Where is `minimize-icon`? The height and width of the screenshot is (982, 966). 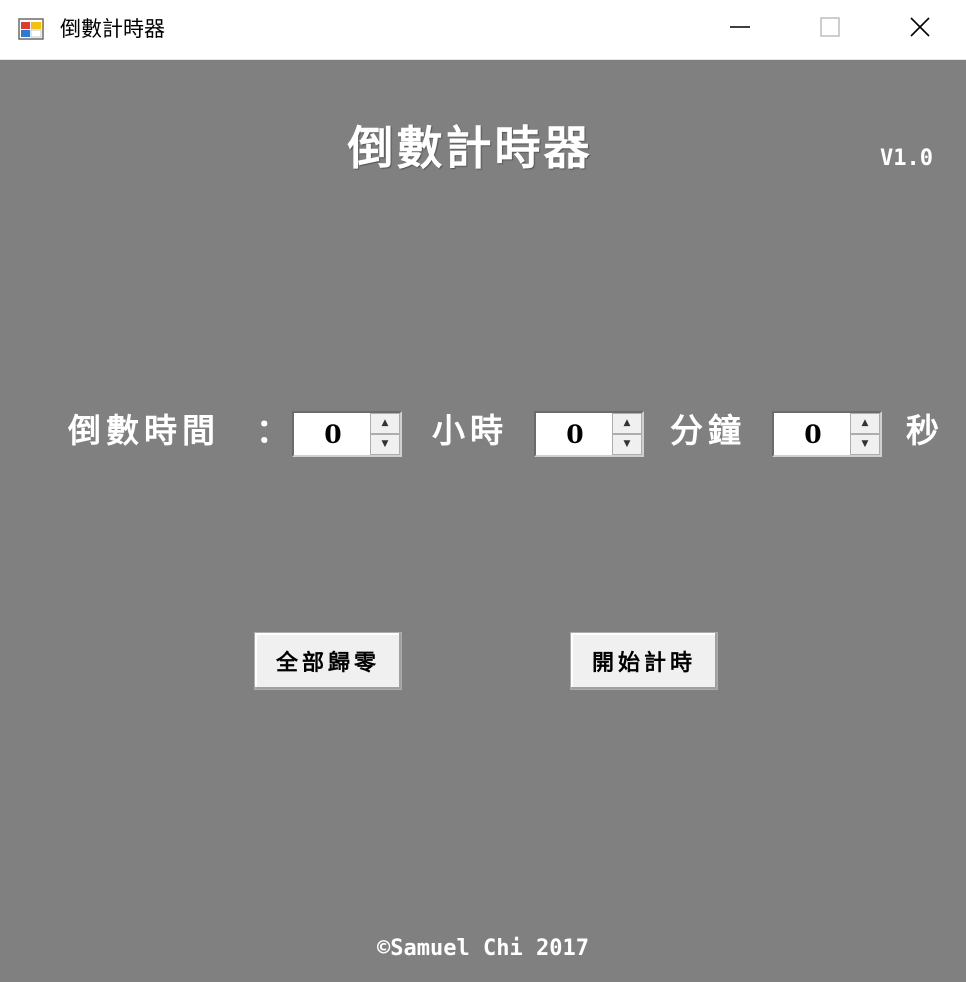
minimize-icon is located at coordinates (740, 29).